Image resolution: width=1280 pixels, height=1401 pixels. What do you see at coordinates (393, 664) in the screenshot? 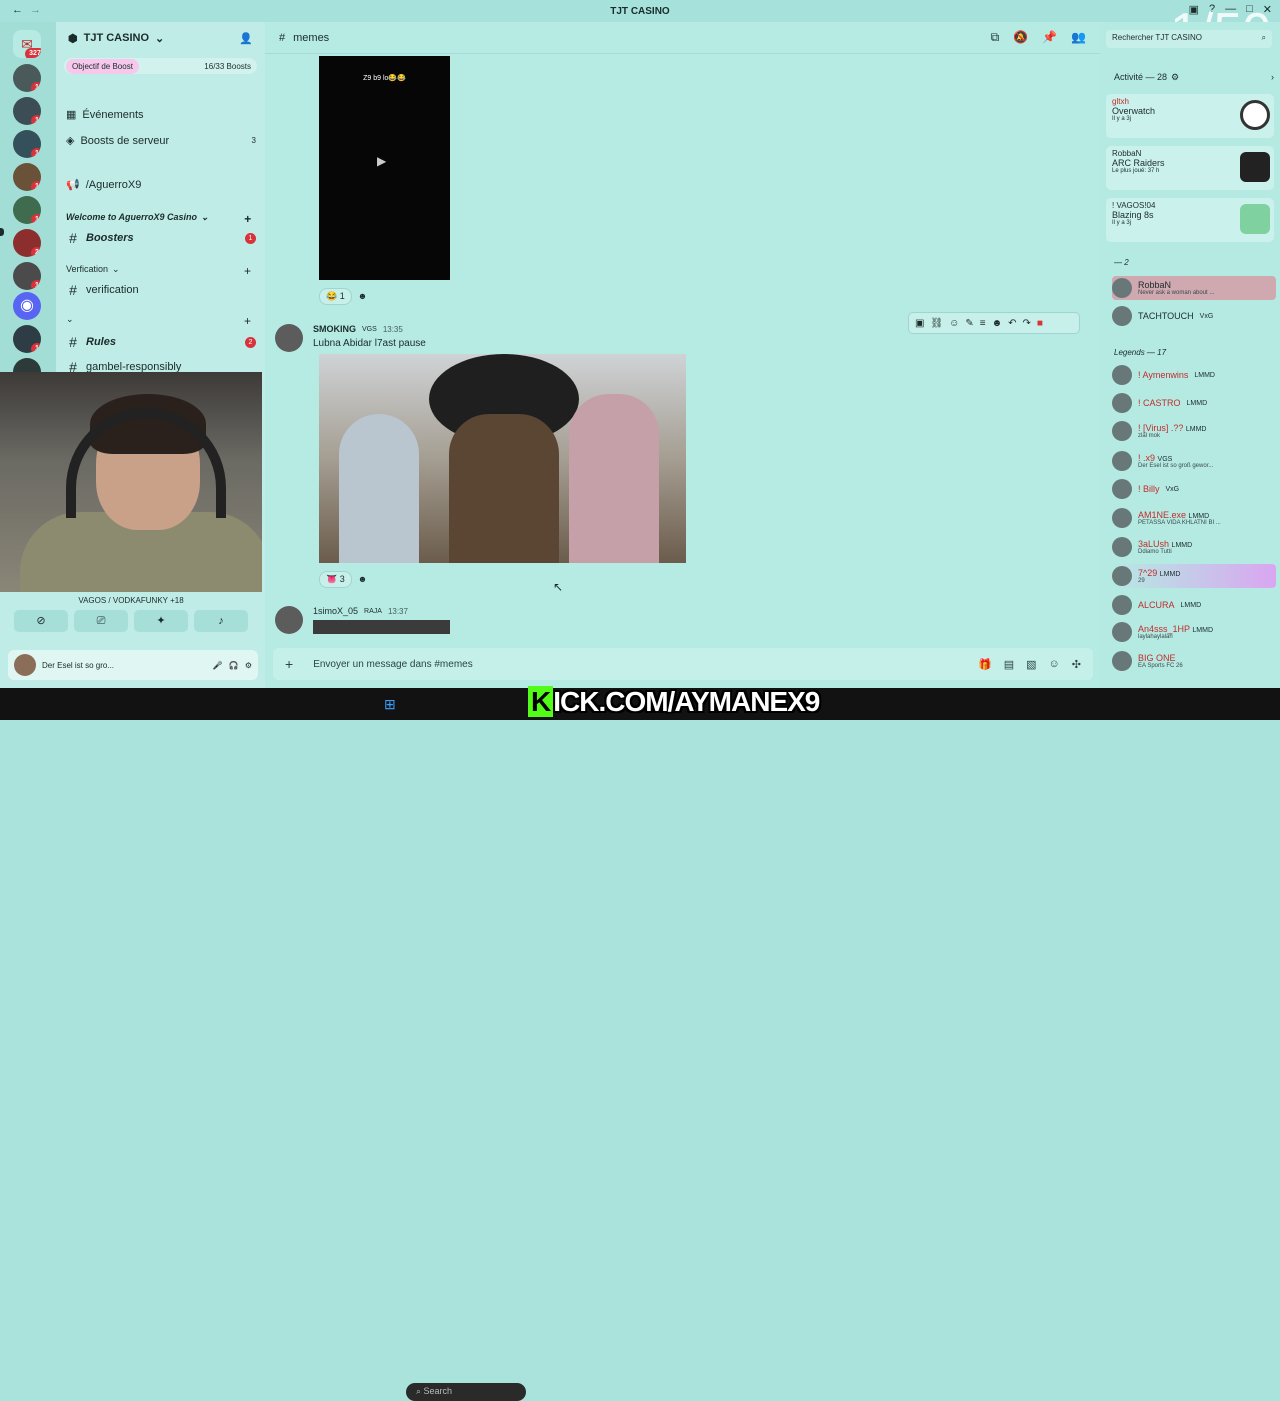
I see `message-input: Envoyer un message dans #memes` at bounding box center [393, 664].